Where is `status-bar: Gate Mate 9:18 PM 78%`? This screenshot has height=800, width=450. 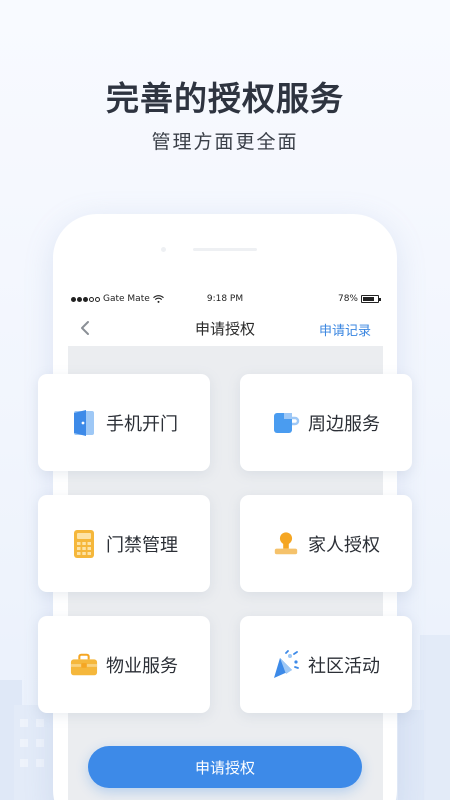 status-bar: Gate Mate 9:18 PM 78% is located at coordinates (225, 301).